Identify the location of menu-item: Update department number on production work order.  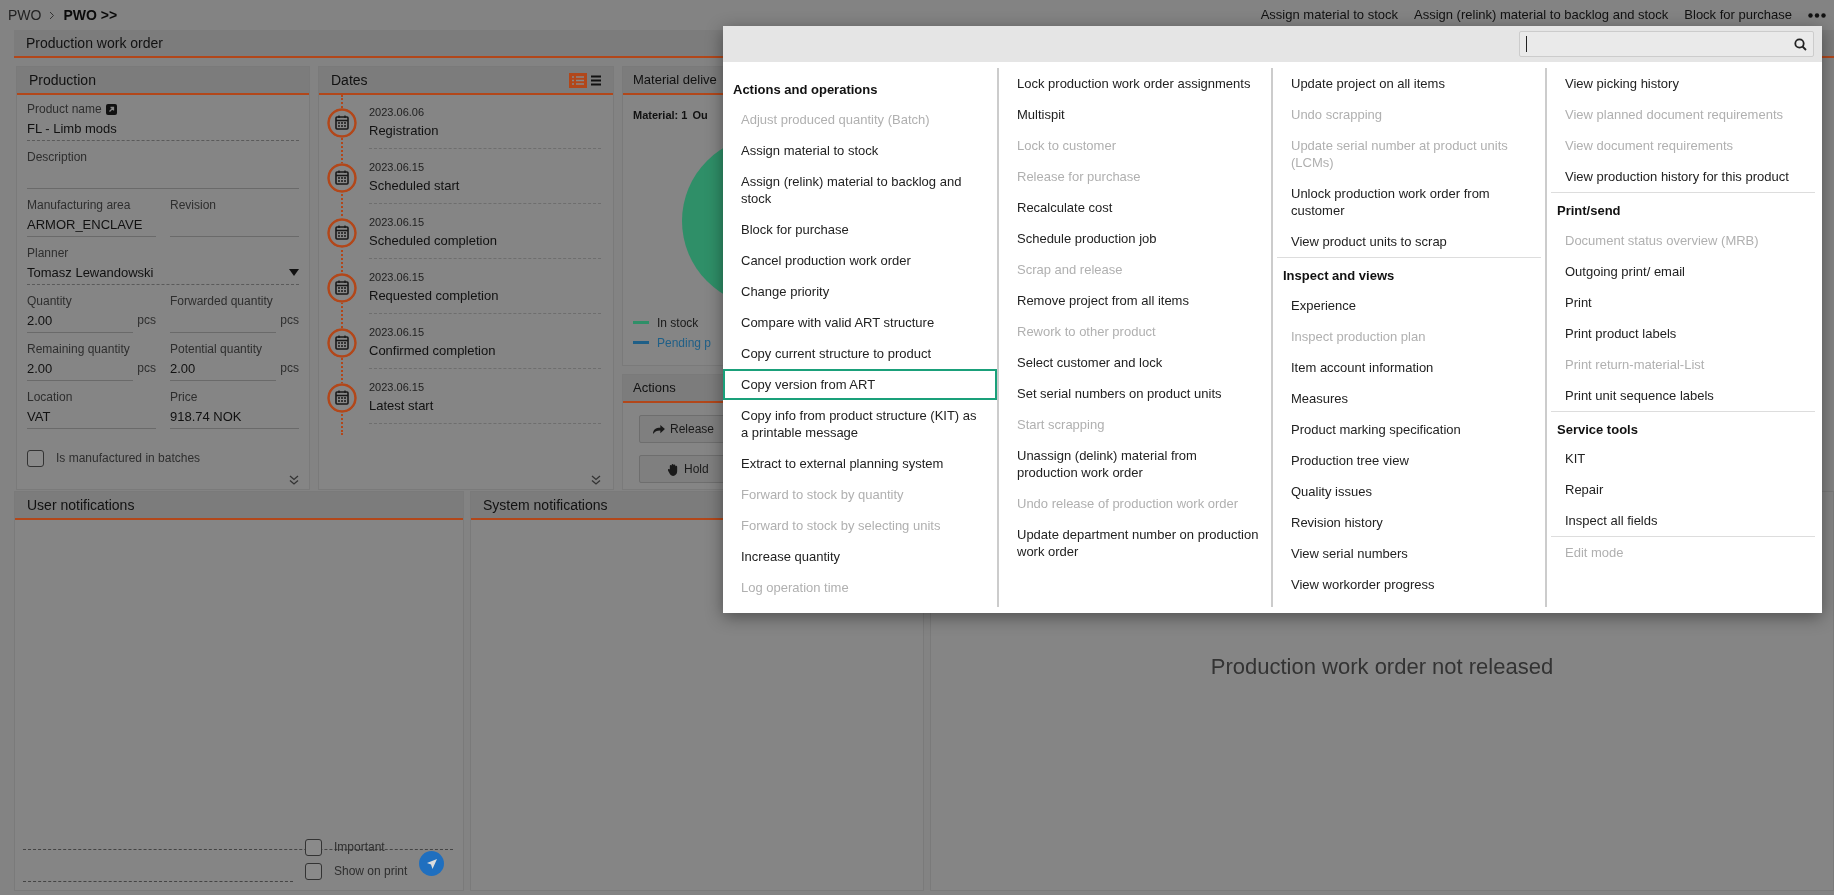
(1135, 543).